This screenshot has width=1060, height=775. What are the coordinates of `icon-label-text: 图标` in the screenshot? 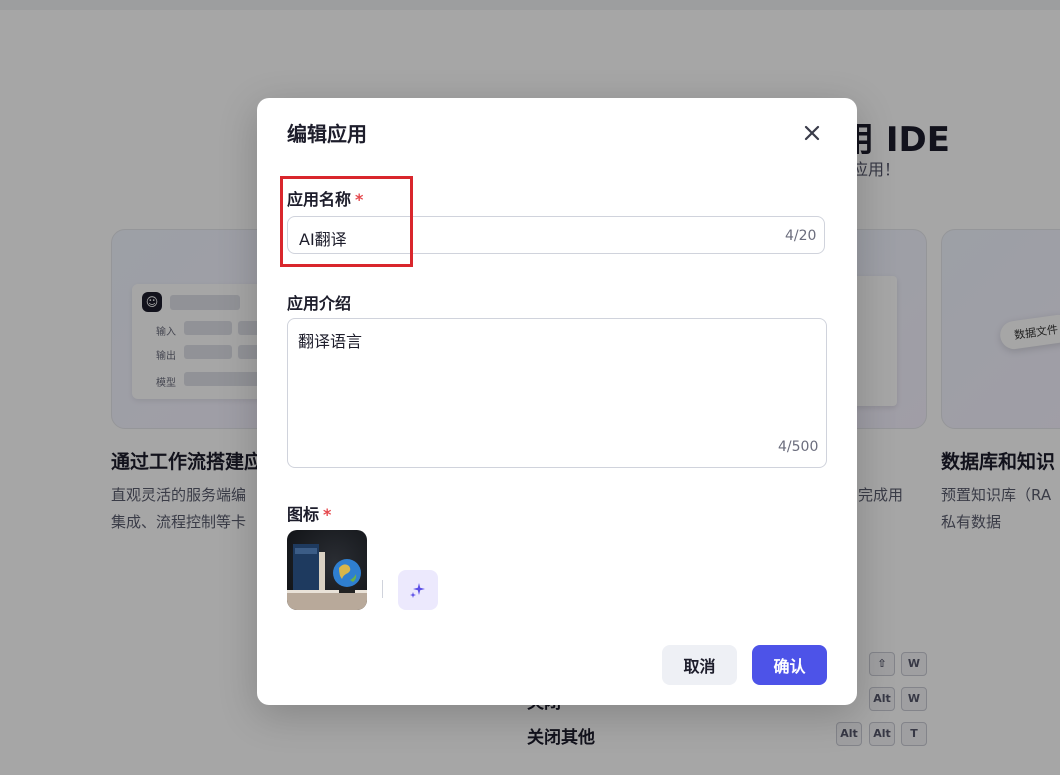 It's located at (303, 514).